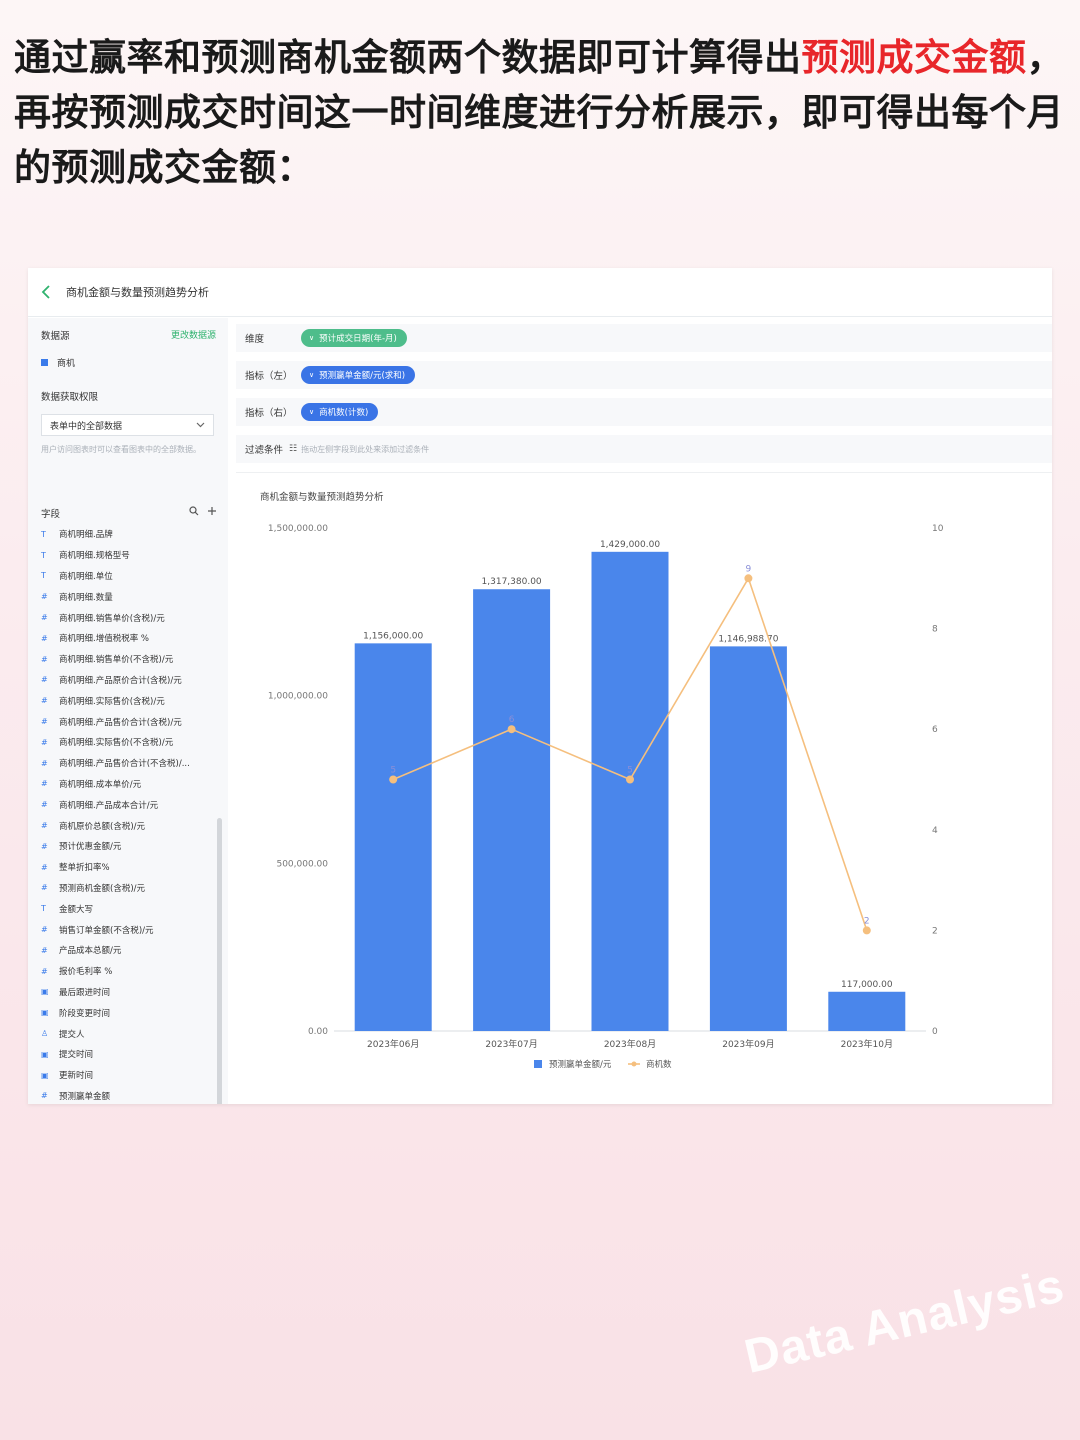 The image size is (1080, 1440). What do you see at coordinates (86, 426) in the screenshot?
I see `permission-value: 表单中的全部数据` at bounding box center [86, 426].